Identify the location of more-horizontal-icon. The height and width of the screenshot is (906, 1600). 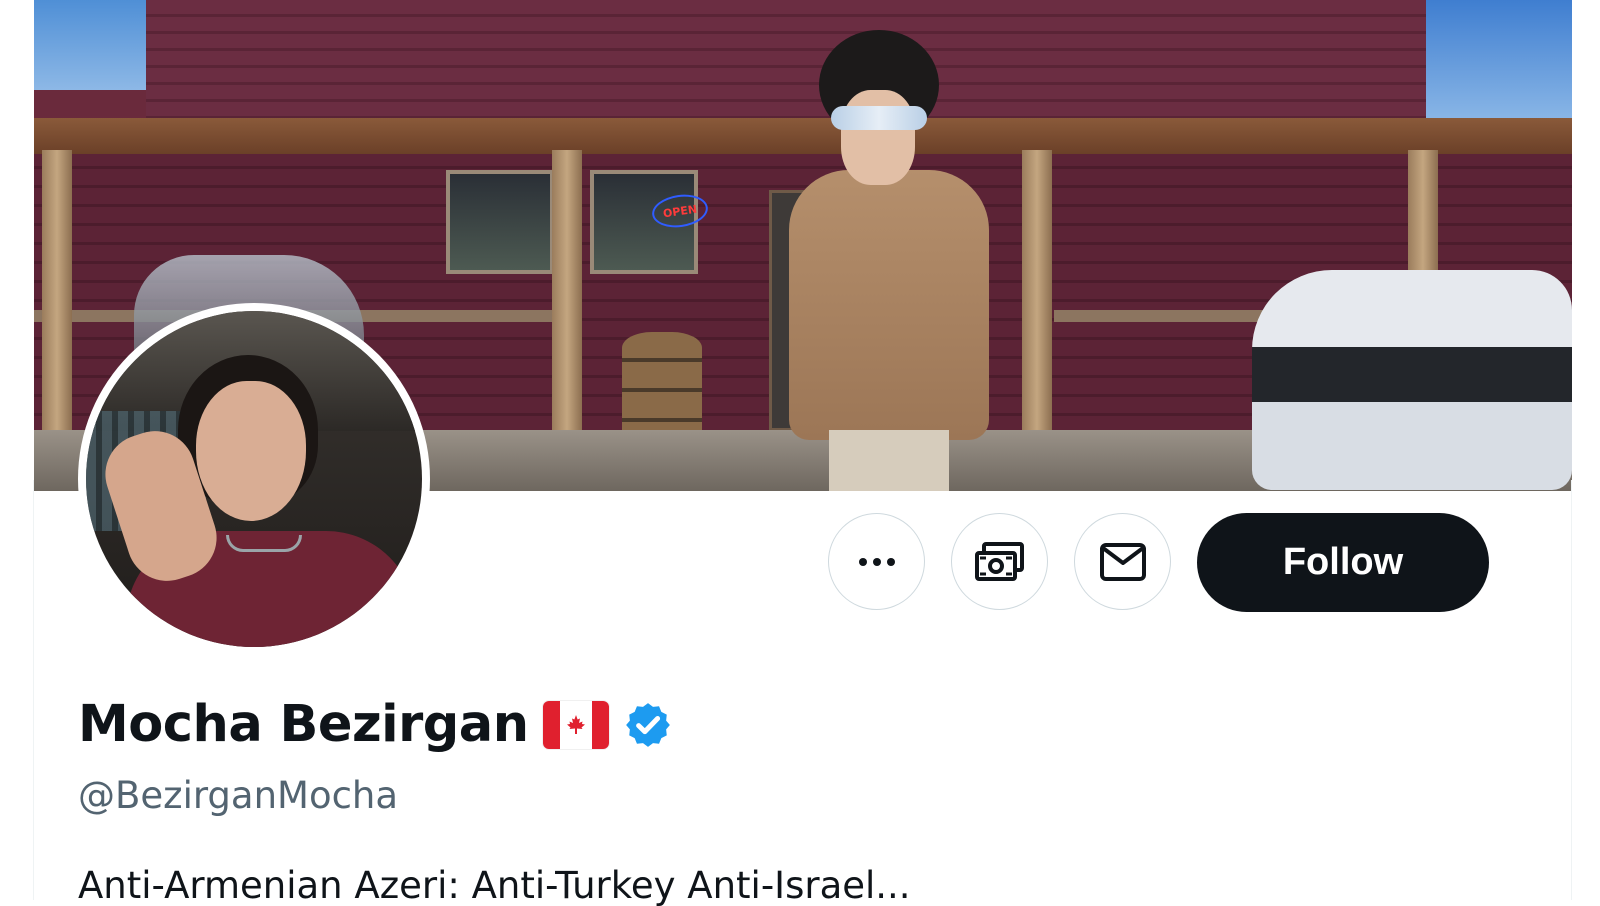
(876, 561).